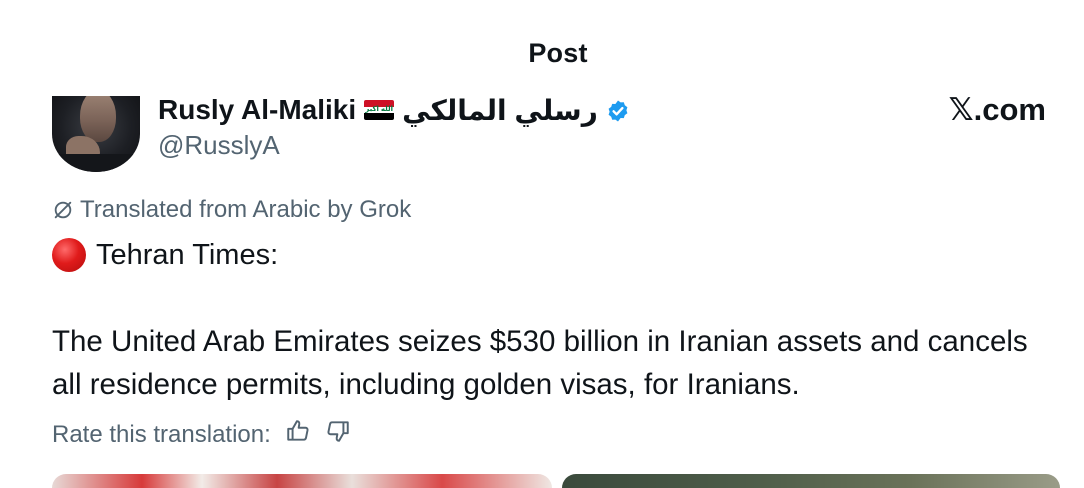  I want to click on verified-badge-icon, so click(618, 110).